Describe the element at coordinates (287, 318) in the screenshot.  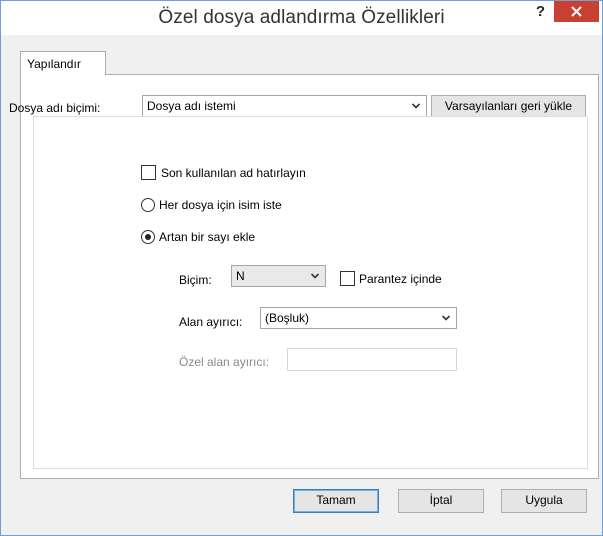
I see `separator-value: (Boşluk)` at that location.